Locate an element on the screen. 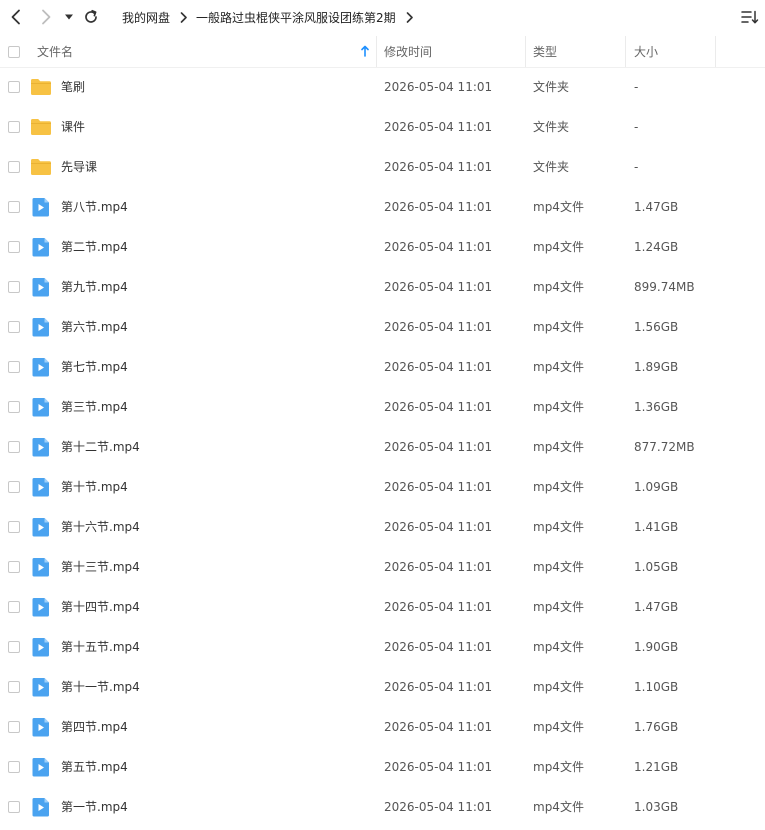 This screenshot has width=765, height=830. select-all-checkbox is located at coordinates (14, 51).